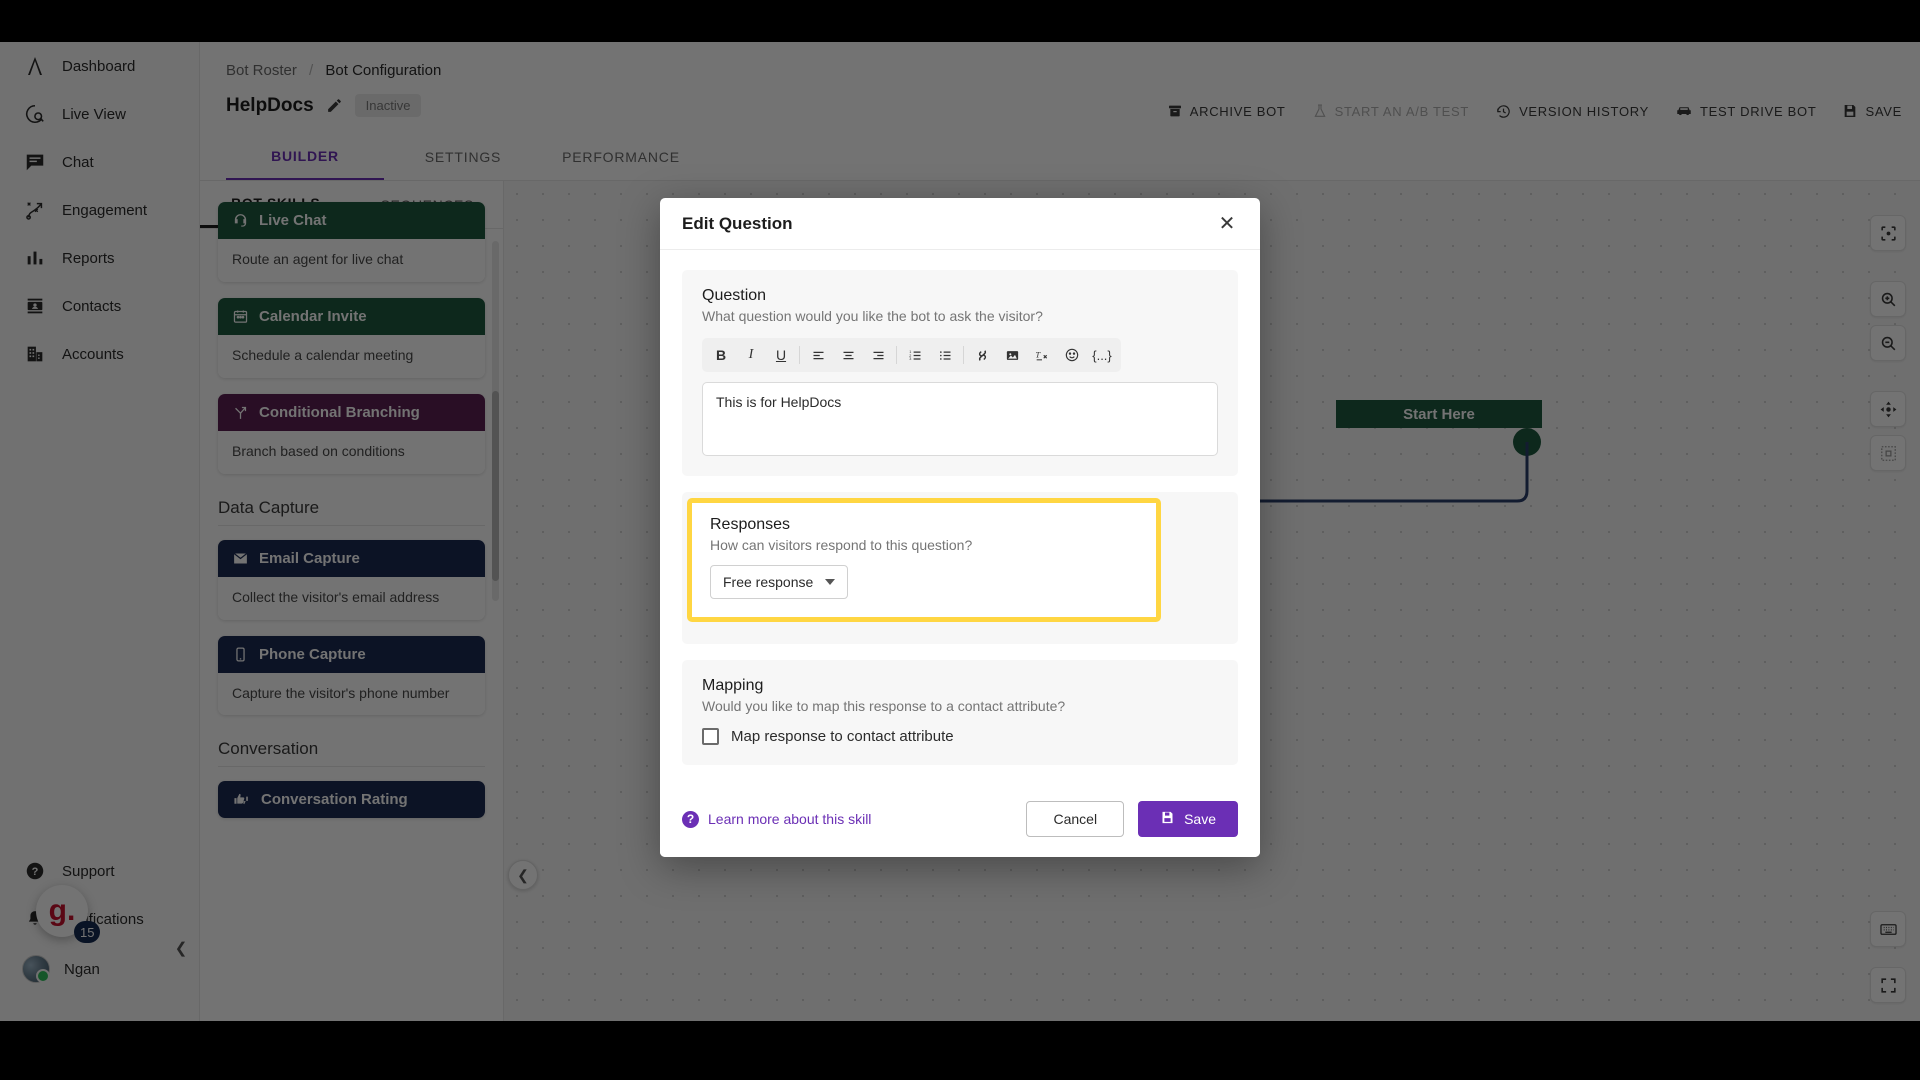  I want to click on response-type-select: Free response, so click(779, 582).